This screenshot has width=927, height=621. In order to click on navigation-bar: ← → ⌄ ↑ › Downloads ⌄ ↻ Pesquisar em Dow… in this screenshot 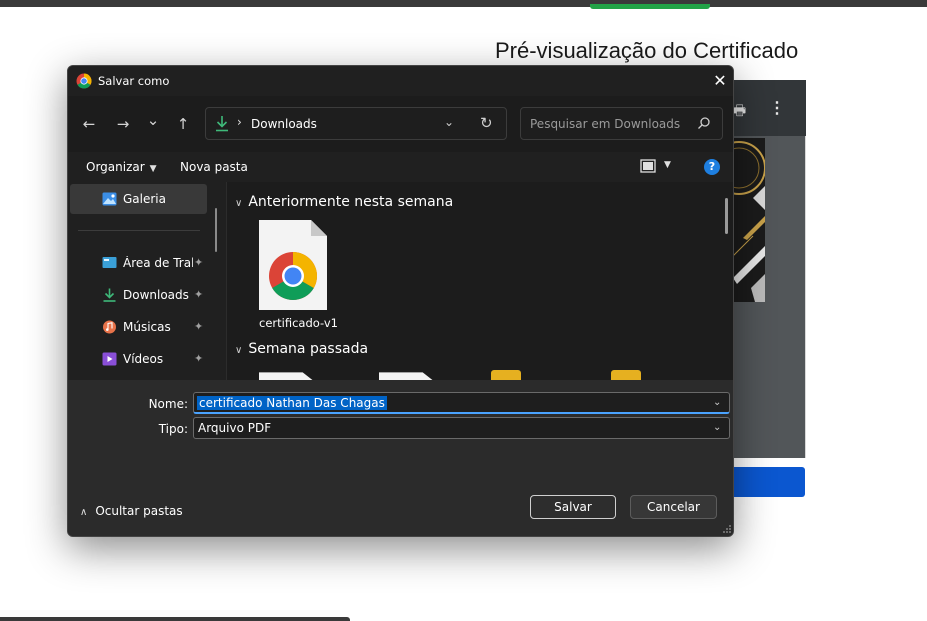, I will do `click(400, 124)`.